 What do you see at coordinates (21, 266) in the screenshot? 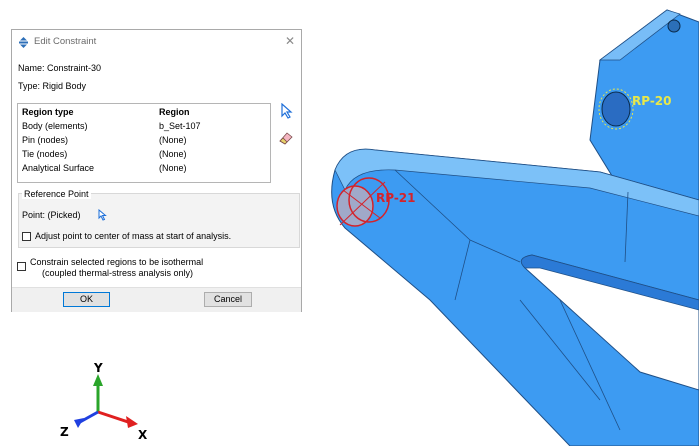
I see `isothermal-checkbox` at bounding box center [21, 266].